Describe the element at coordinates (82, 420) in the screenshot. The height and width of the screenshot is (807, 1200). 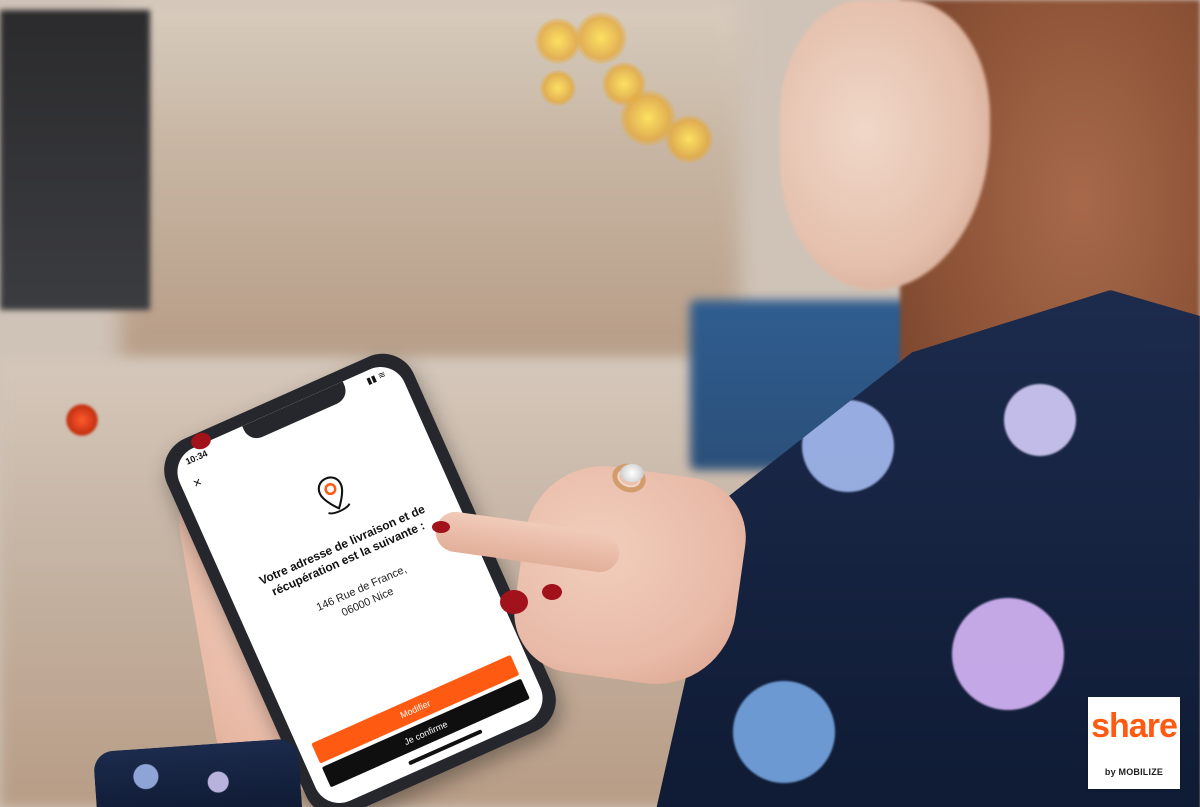
I see `red-light` at that location.